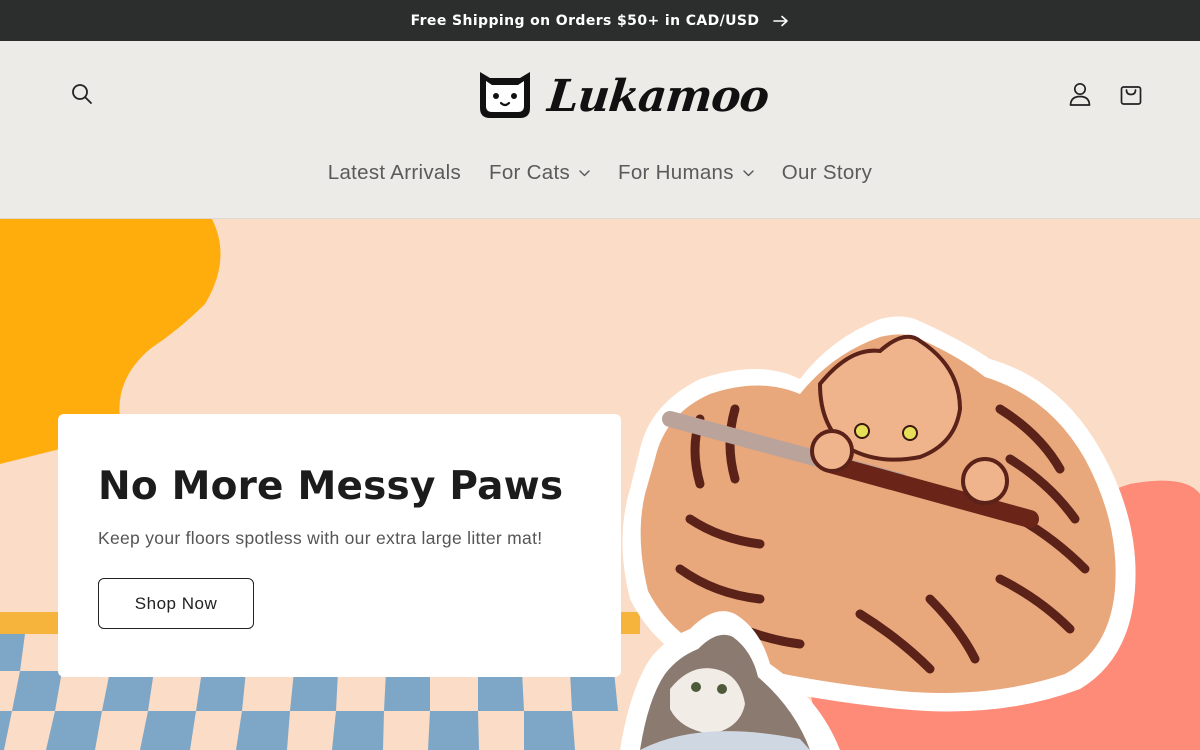 The width and height of the screenshot is (1200, 750). I want to click on nav-item-label: For Humans, so click(676, 172).